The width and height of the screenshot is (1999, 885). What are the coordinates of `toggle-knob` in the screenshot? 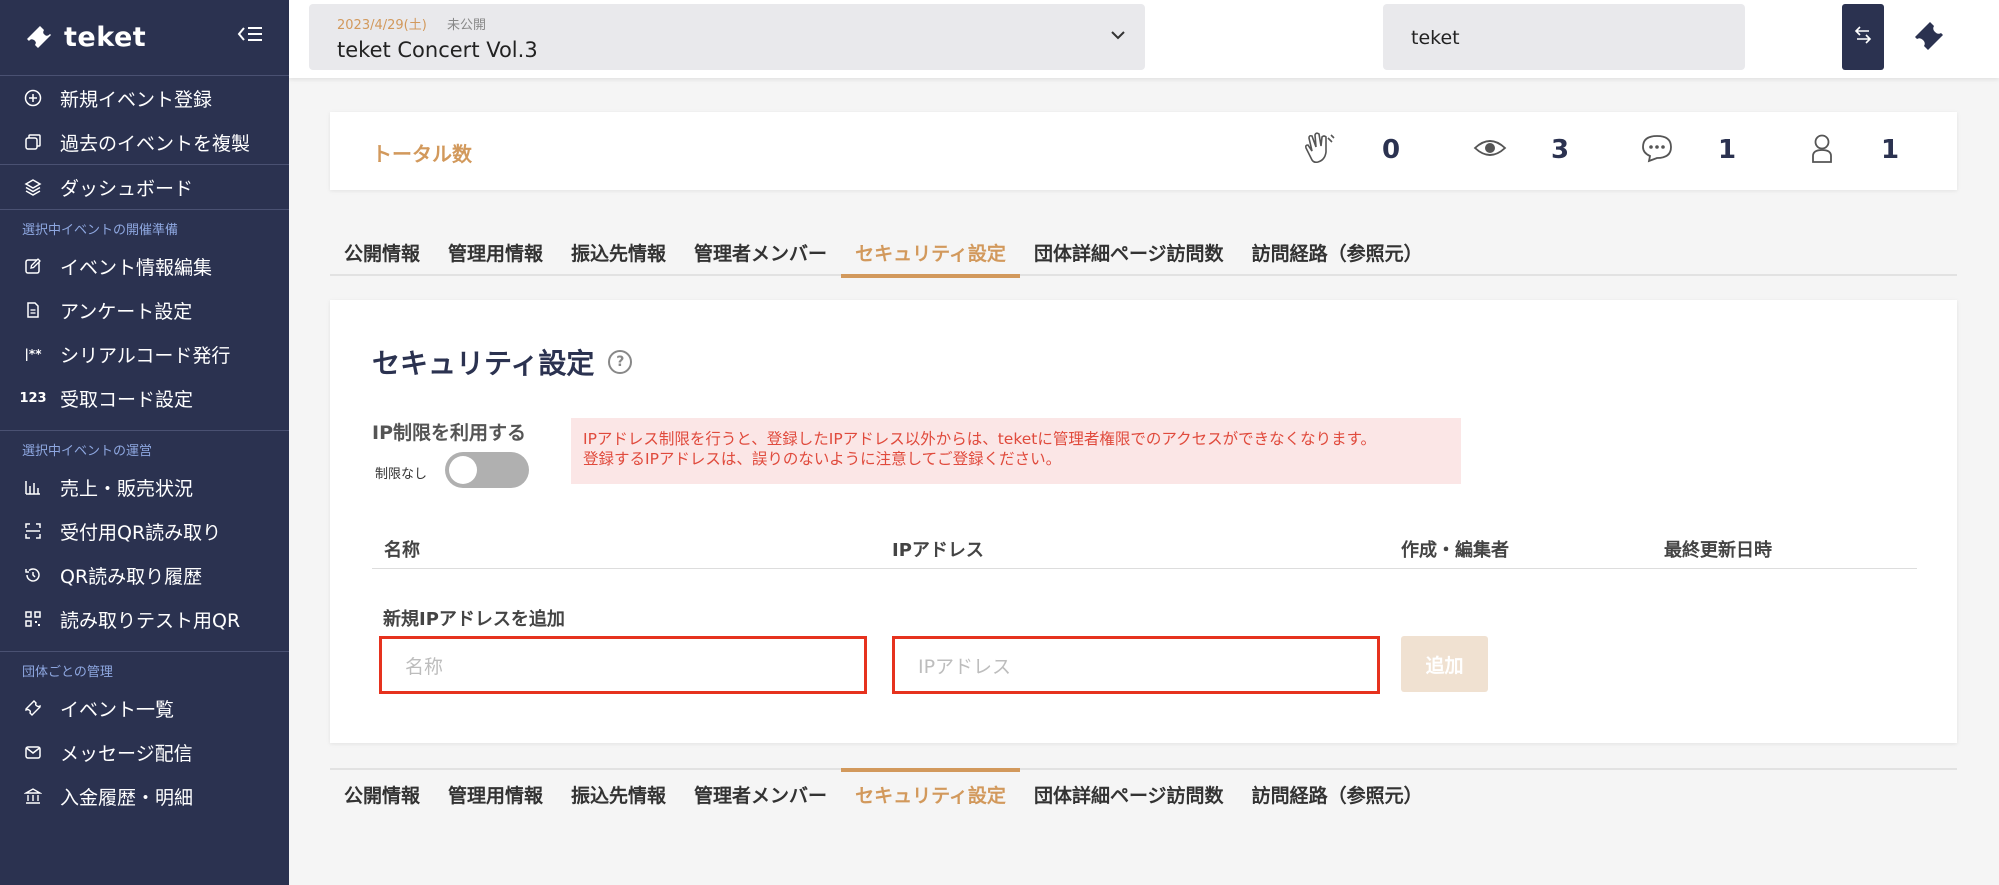 It's located at (463, 470).